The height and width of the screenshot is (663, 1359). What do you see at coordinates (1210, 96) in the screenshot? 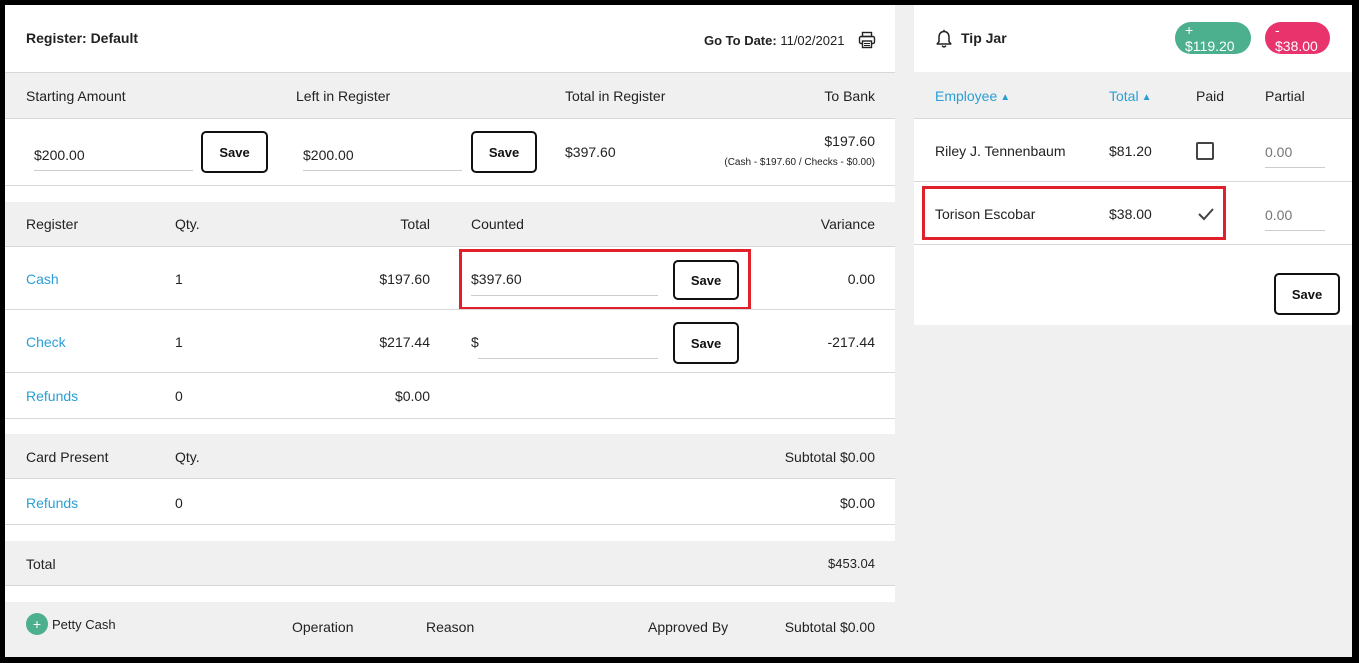
I see `paid-header: Paid` at bounding box center [1210, 96].